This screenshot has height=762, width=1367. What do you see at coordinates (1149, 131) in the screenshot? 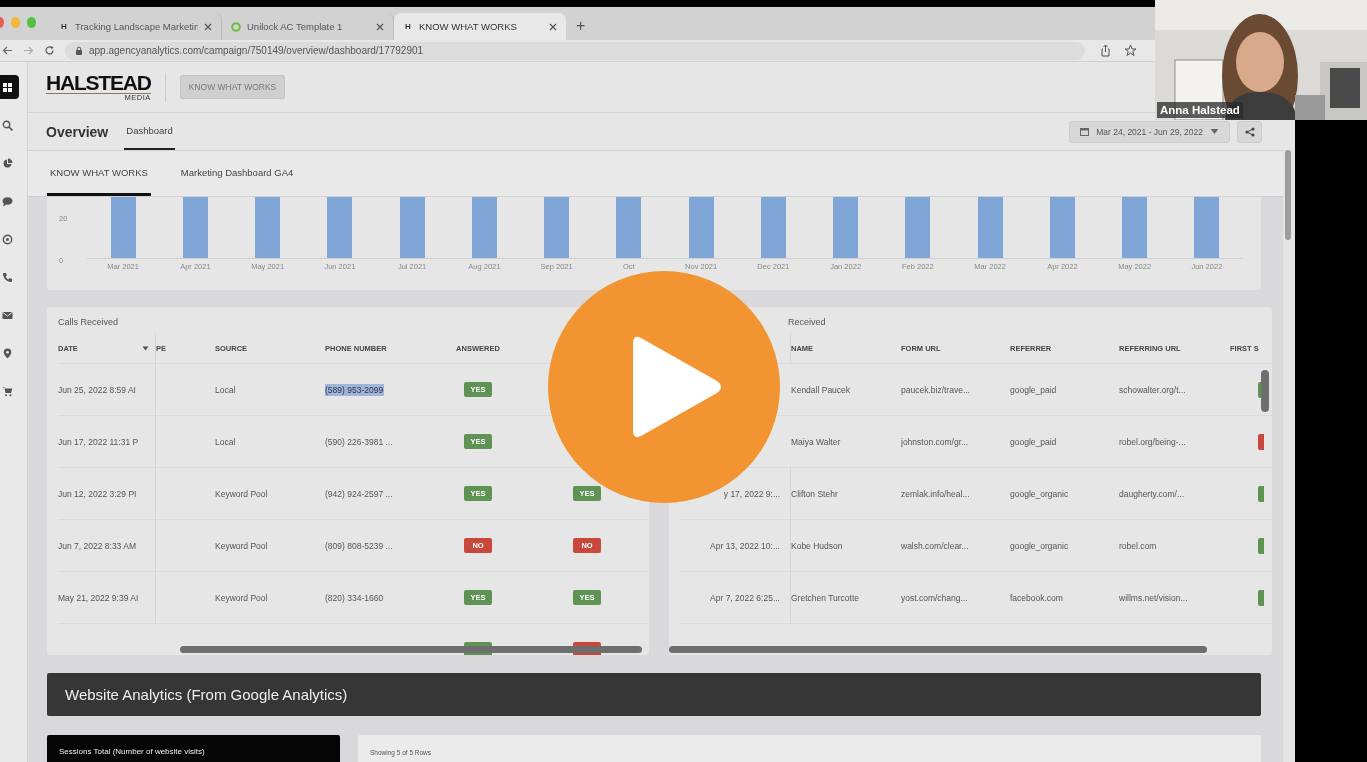
I see `date-range-button: Mar 24, 2021 - Jun 29, 2022` at bounding box center [1149, 131].